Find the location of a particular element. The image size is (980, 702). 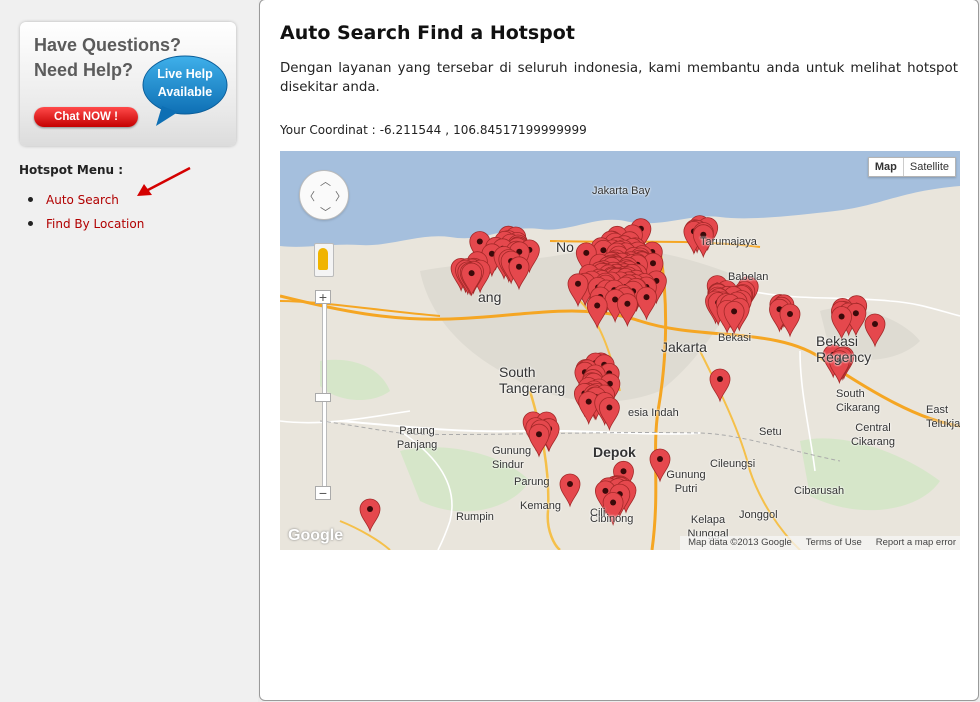

map-label-depok: Depok is located at coordinates (614, 452).